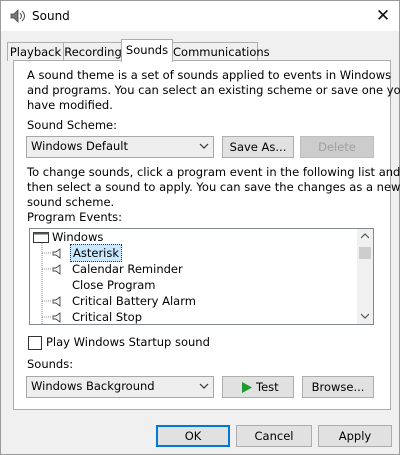 The width and height of the screenshot is (400, 455). What do you see at coordinates (365, 276) in the screenshot?
I see `list-scrollbar` at bounding box center [365, 276].